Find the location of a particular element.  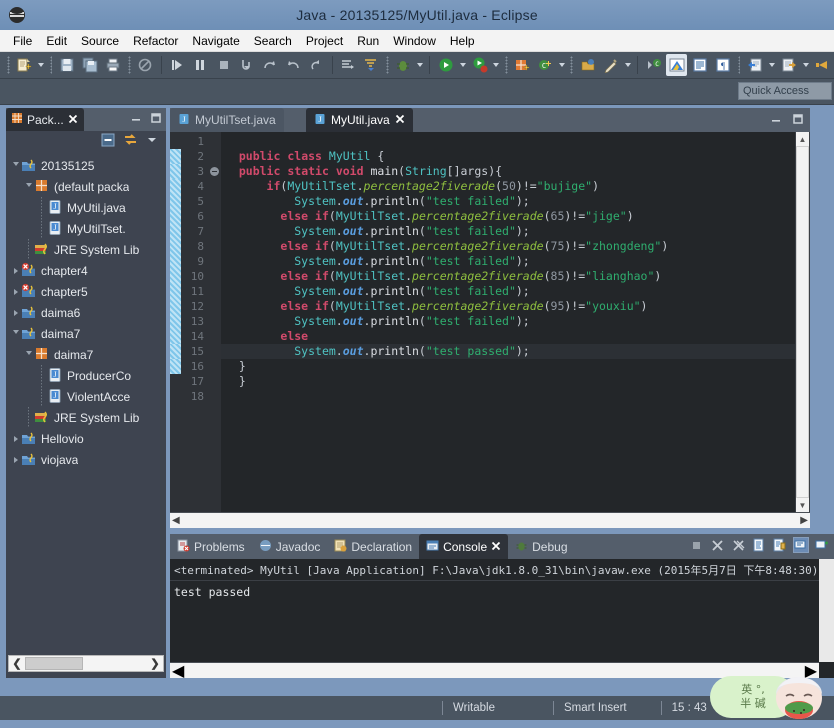

previous-annotation-icon is located at coordinates (371, 65).